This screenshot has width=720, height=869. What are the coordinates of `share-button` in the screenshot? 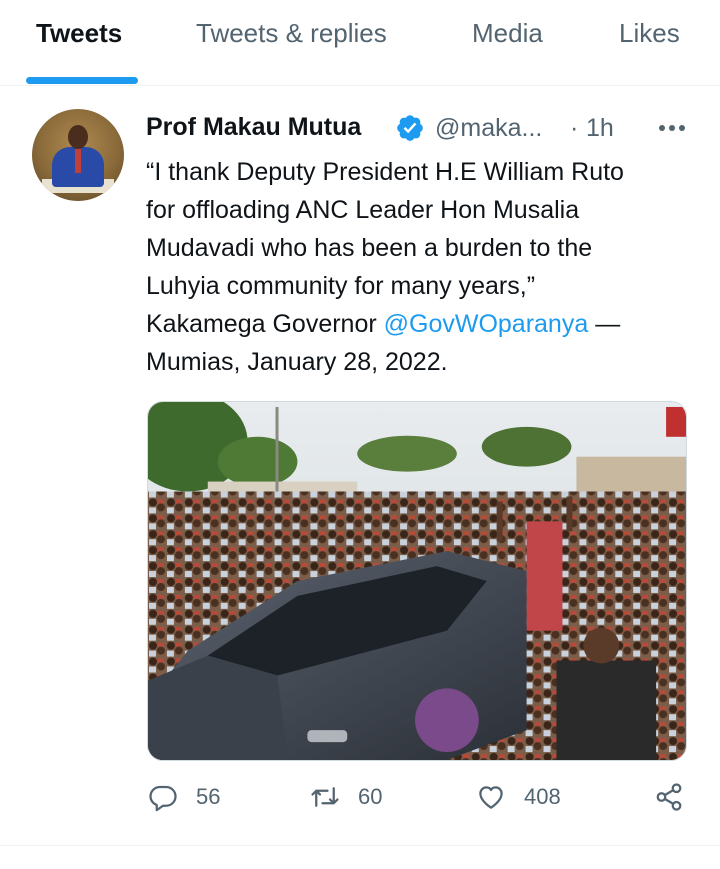 It's located at (669, 797).